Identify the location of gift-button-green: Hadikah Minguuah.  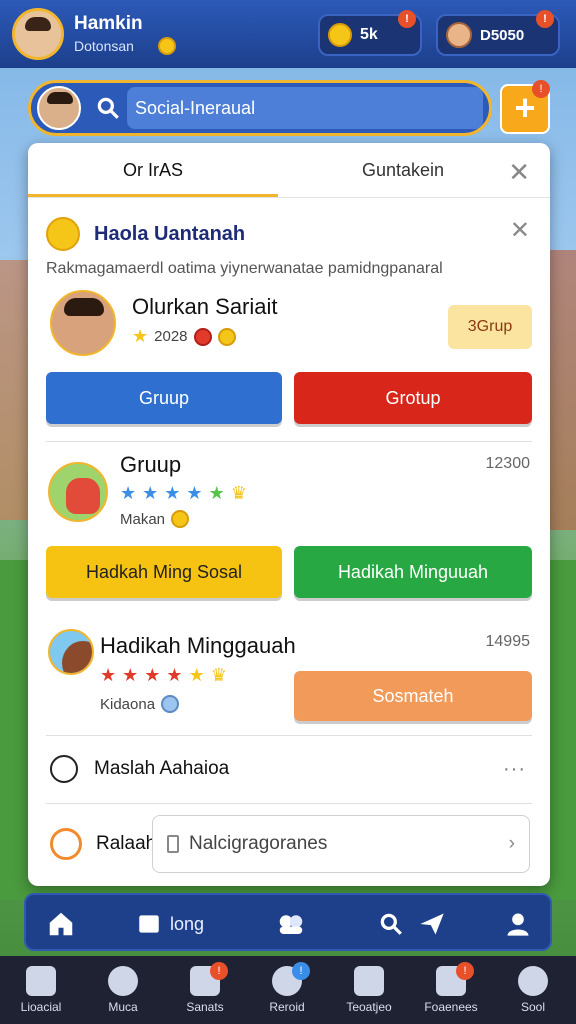
(413, 572).